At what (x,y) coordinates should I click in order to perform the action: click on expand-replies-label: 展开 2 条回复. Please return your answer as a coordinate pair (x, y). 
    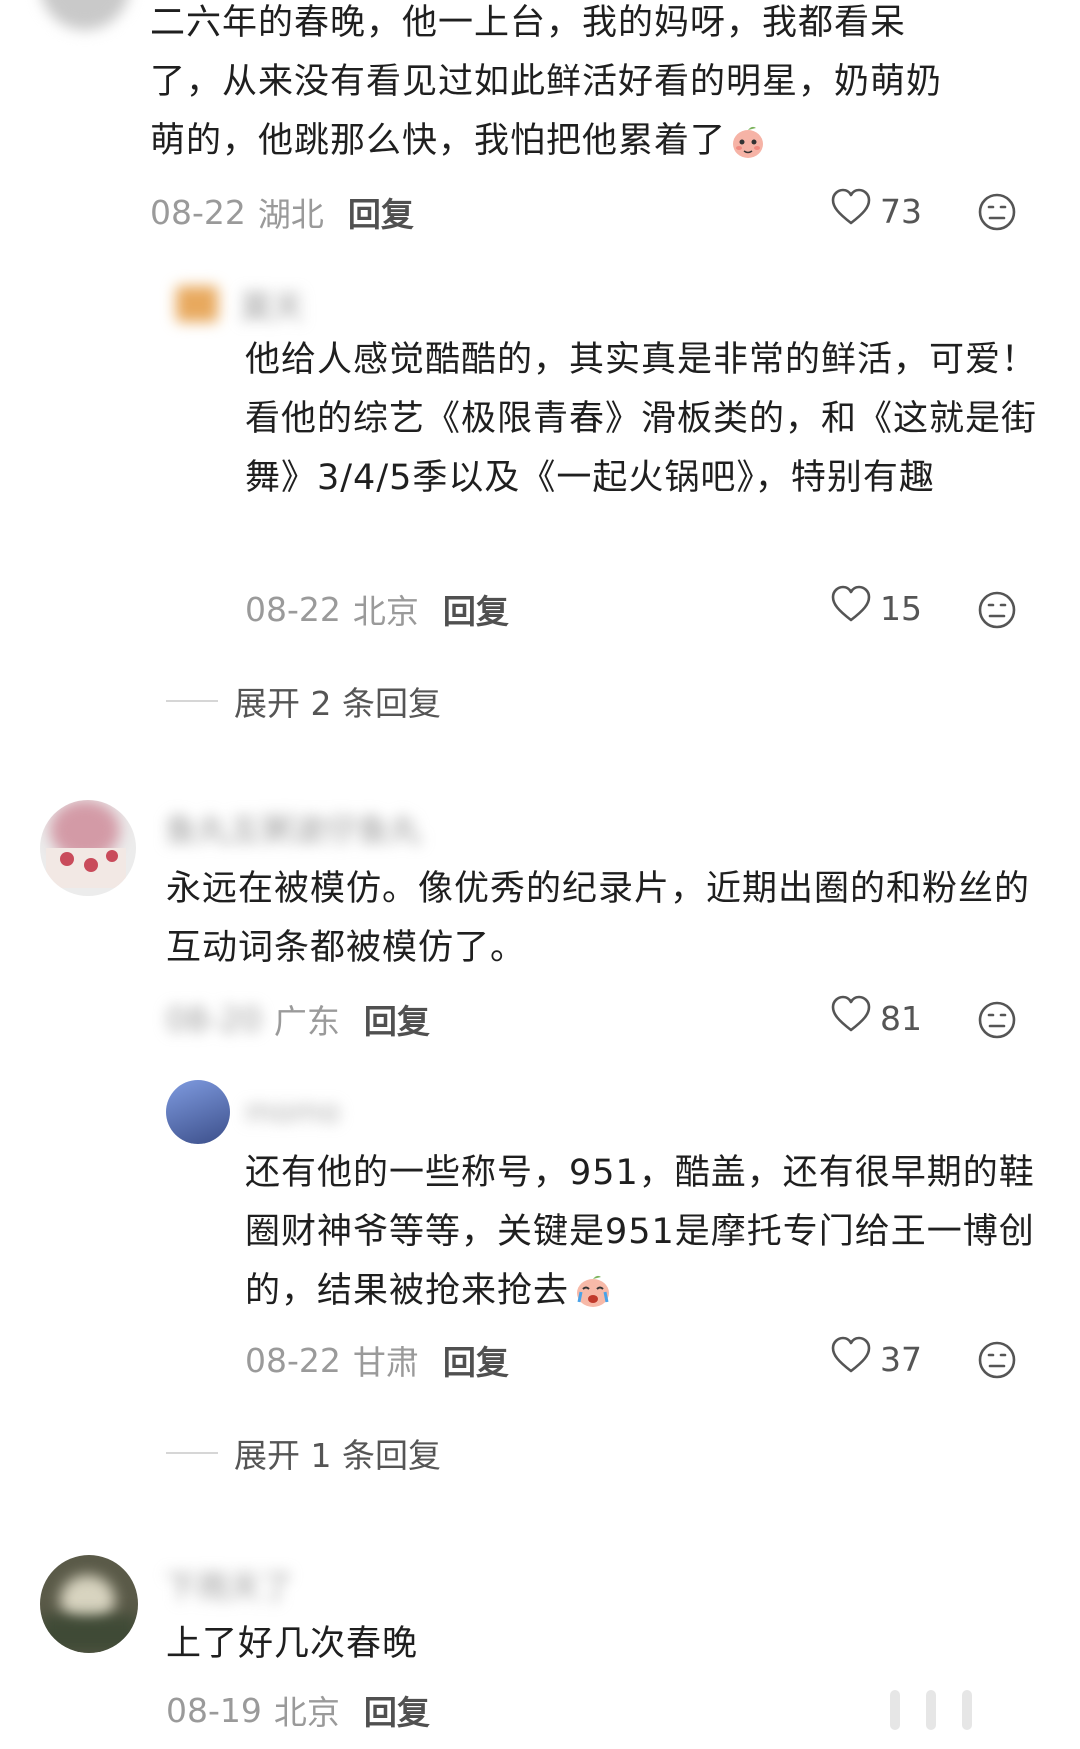
    Looking at the image, I should click on (337, 703).